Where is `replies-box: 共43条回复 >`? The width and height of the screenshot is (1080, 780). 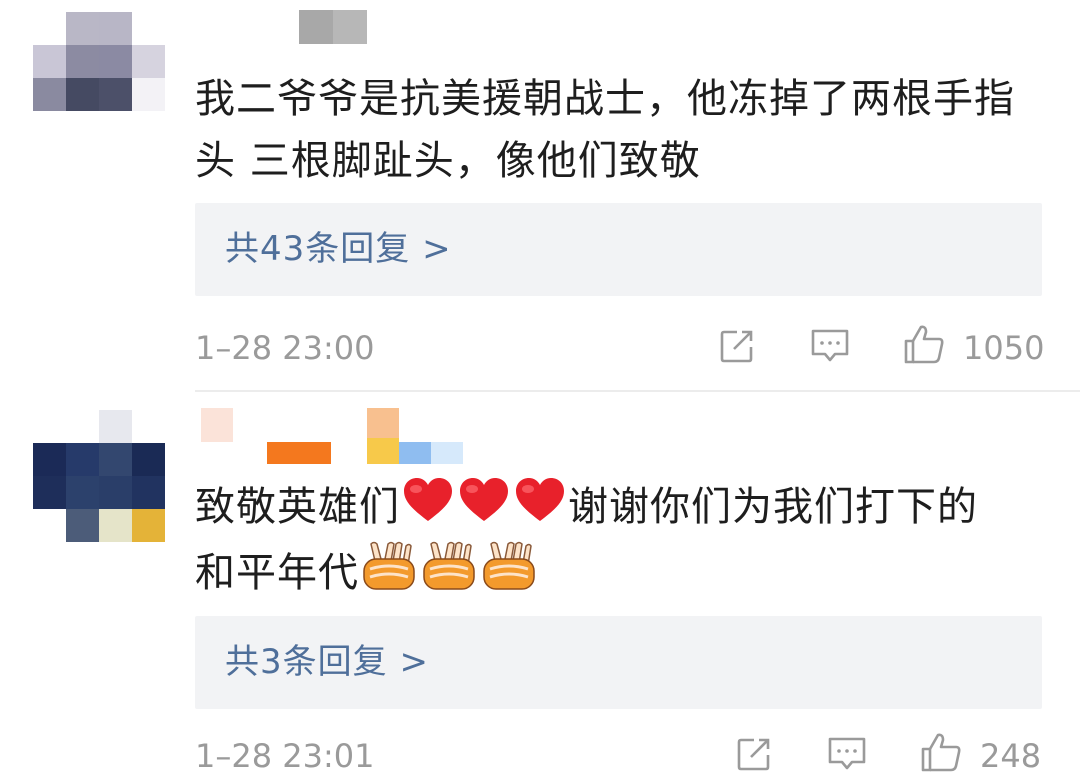 replies-box: 共43条回复 > is located at coordinates (618, 249).